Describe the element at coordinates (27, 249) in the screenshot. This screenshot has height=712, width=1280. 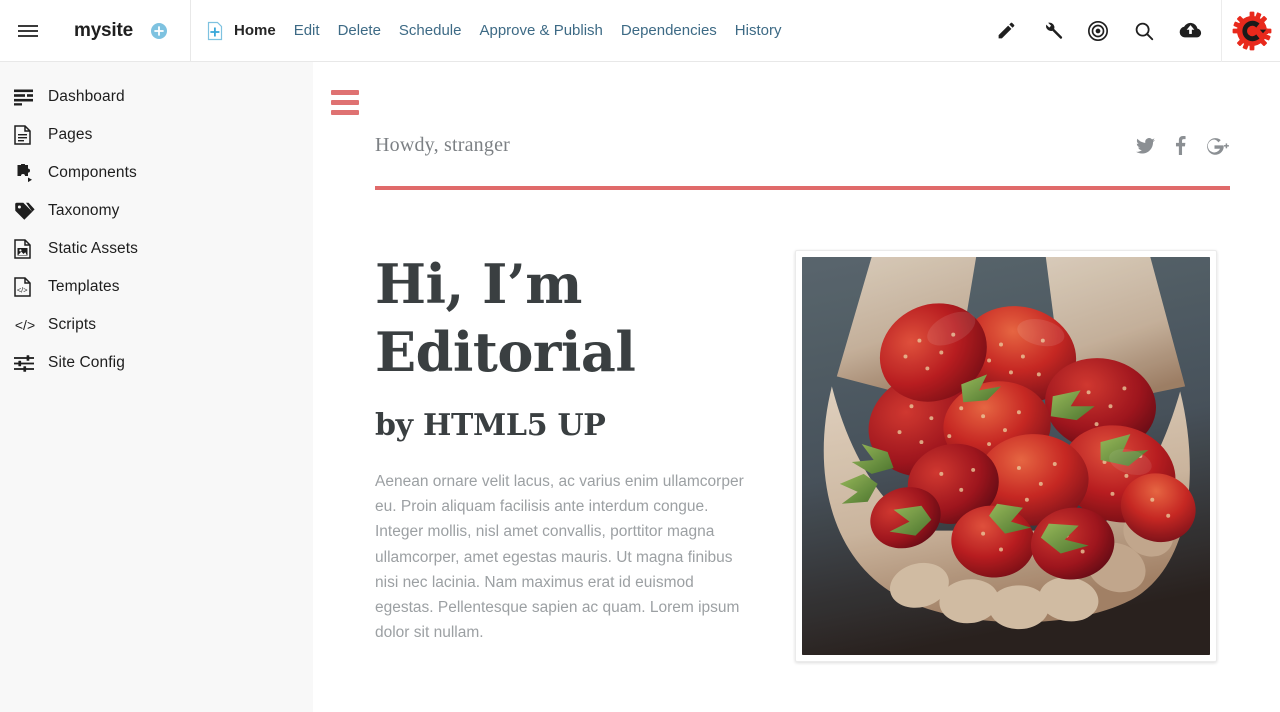
I see `image-file-icon` at that location.